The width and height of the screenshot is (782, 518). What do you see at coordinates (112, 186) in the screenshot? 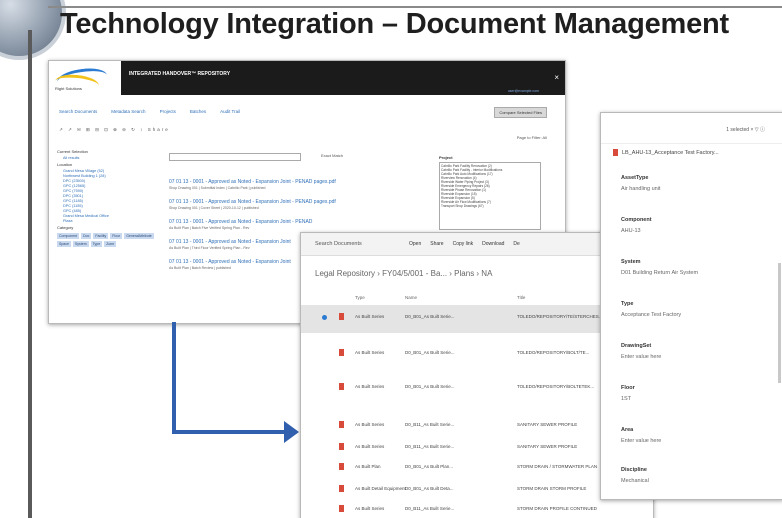
I see `location-item: GPC (12565)` at bounding box center [112, 186].